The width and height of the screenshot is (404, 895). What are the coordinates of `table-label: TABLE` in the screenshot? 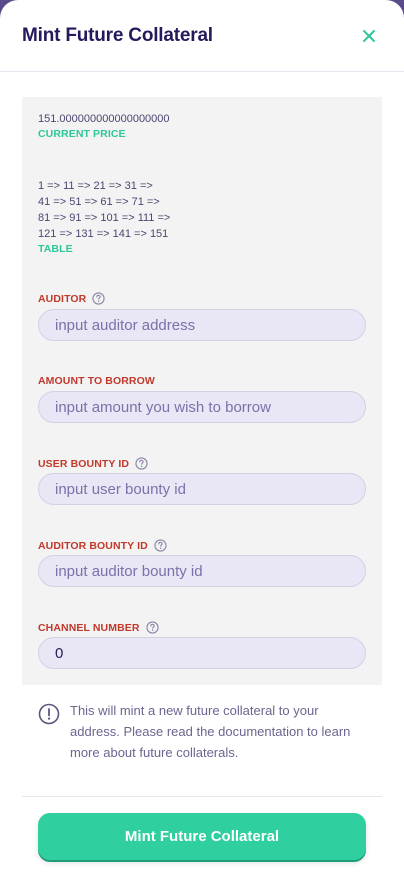 It's located at (55, 249).